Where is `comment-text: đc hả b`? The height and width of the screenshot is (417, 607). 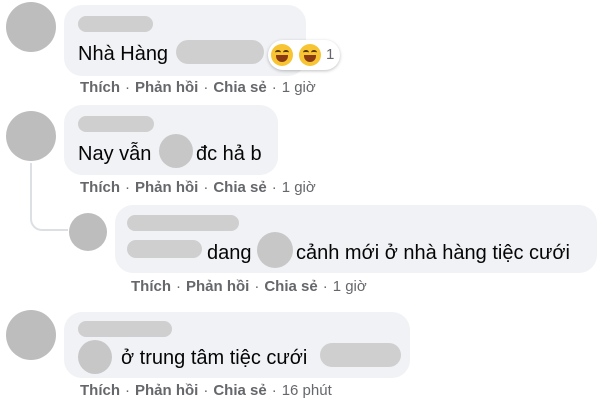 comment-text: đc hả b is located at coordinates (229, 154).